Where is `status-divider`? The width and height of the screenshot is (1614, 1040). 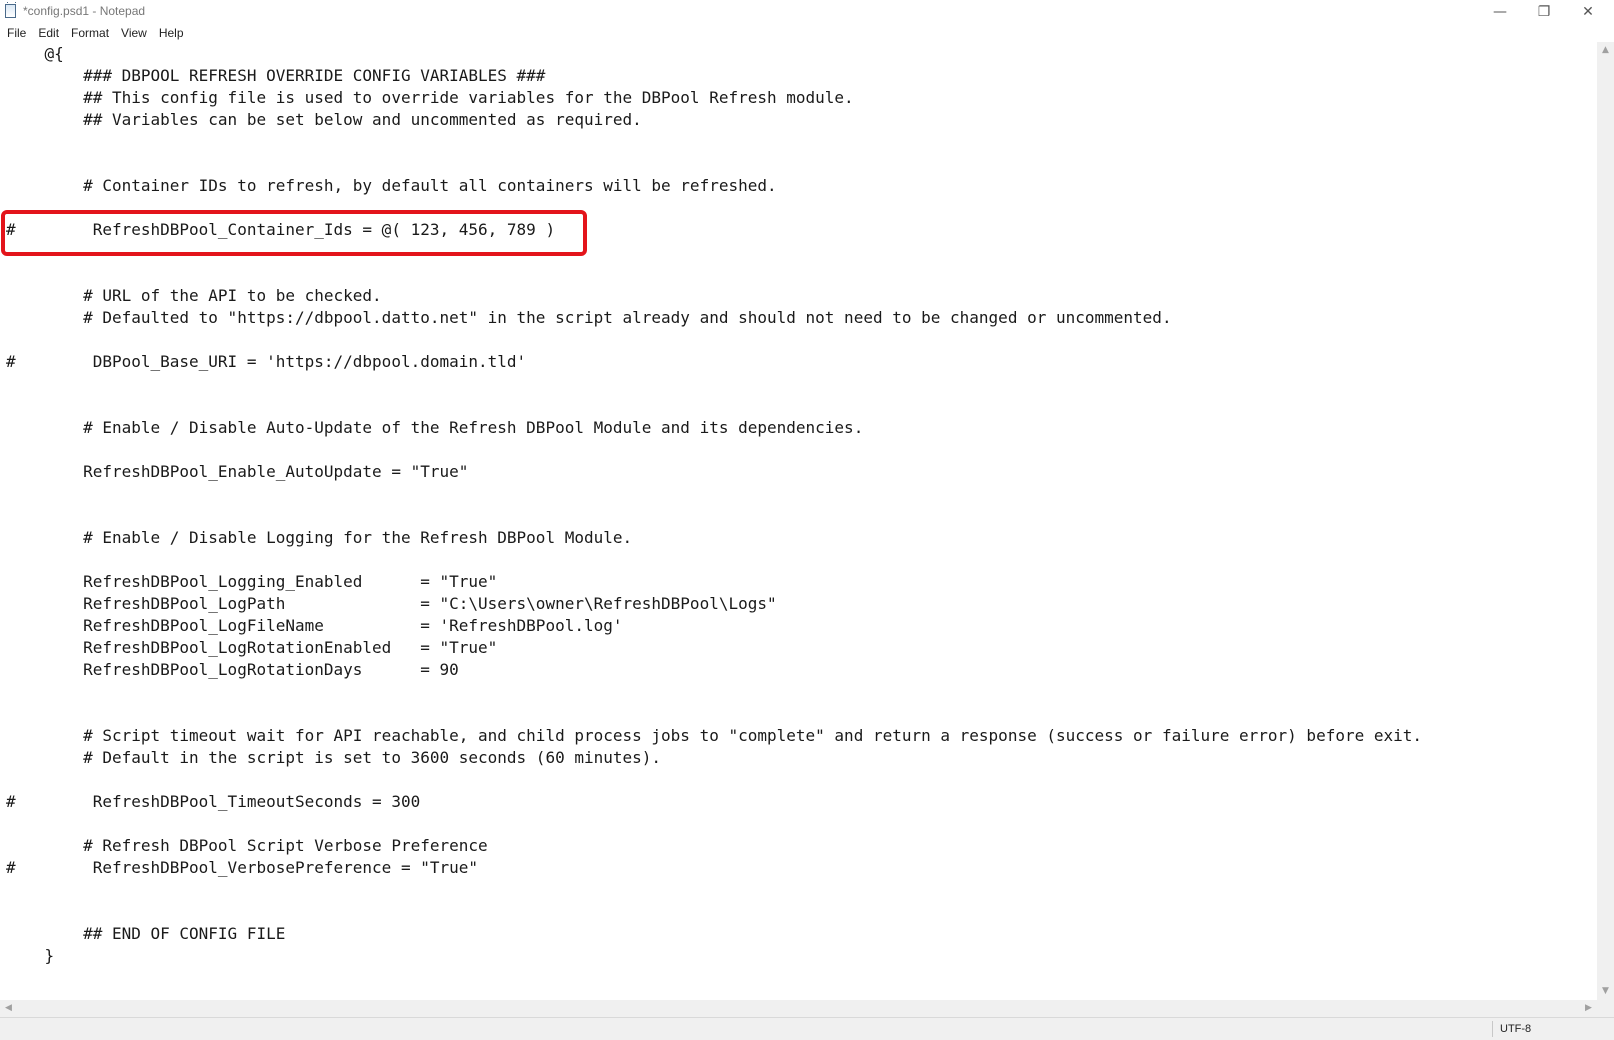
status-divider is located at coordinates (1492, 1029).